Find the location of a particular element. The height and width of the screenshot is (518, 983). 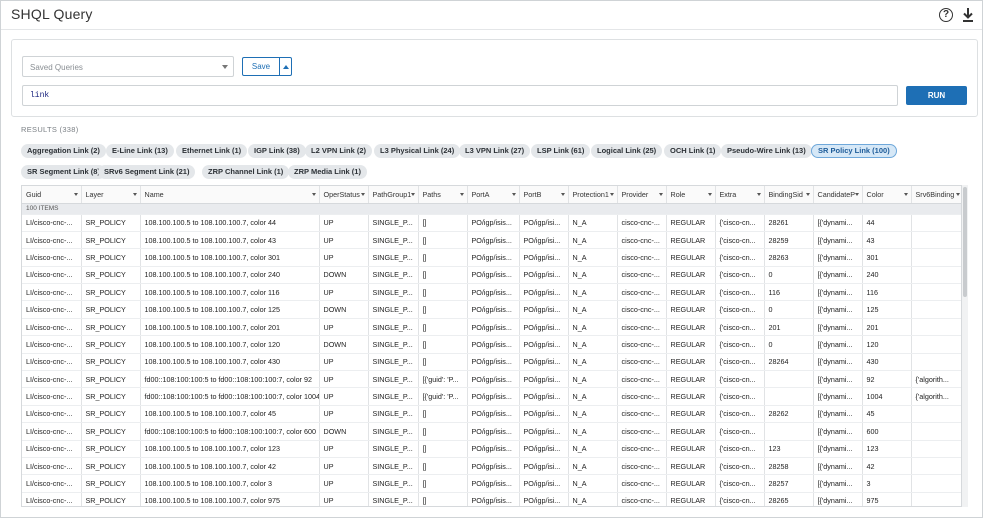

result-chip: IGP Link (38) is located at coordinates (277, 151).